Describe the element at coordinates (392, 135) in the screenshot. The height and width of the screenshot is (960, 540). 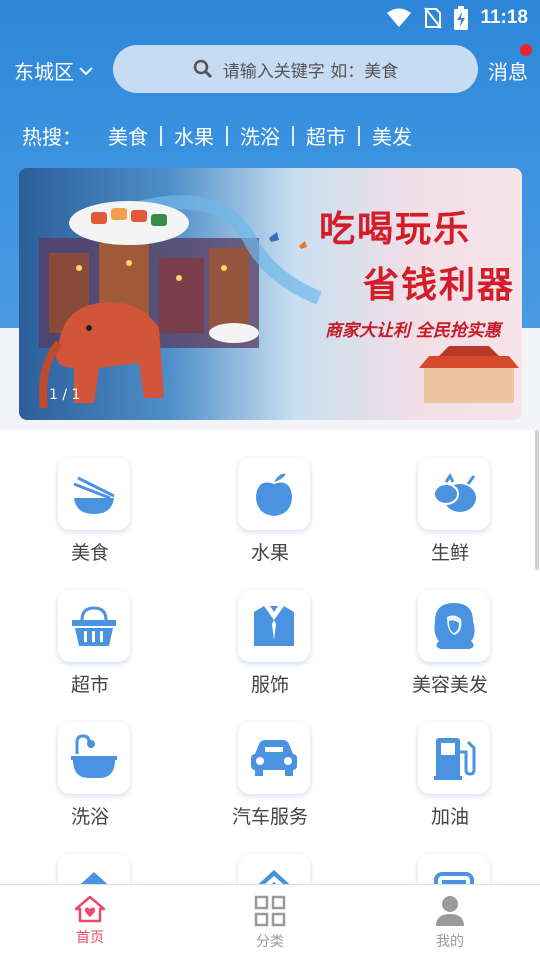
I see `hot-search-item: 美发` at that location.